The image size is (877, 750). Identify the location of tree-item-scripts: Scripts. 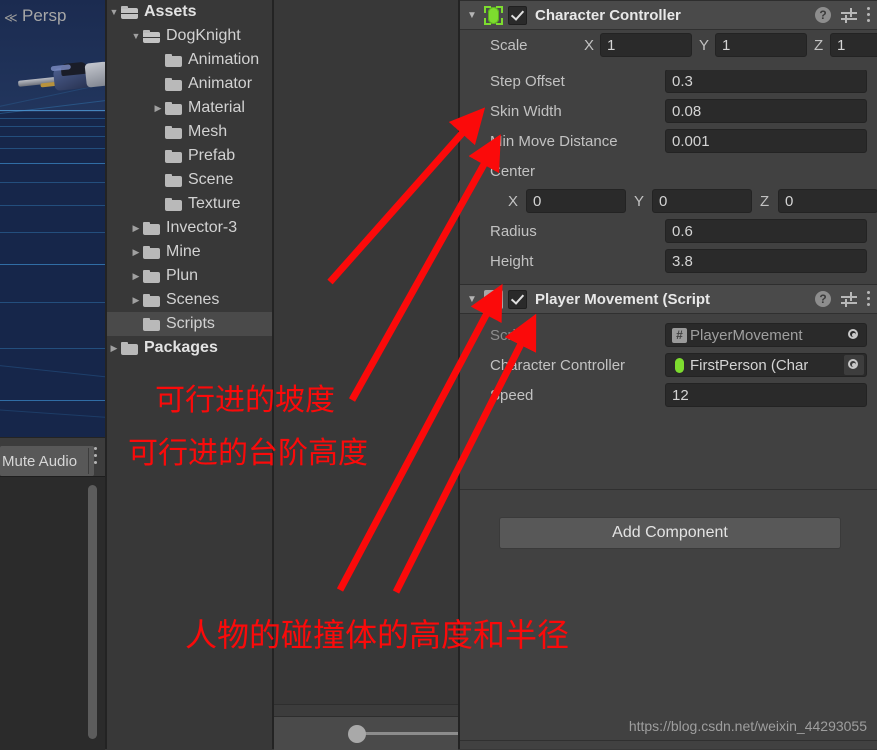
(189, 324).